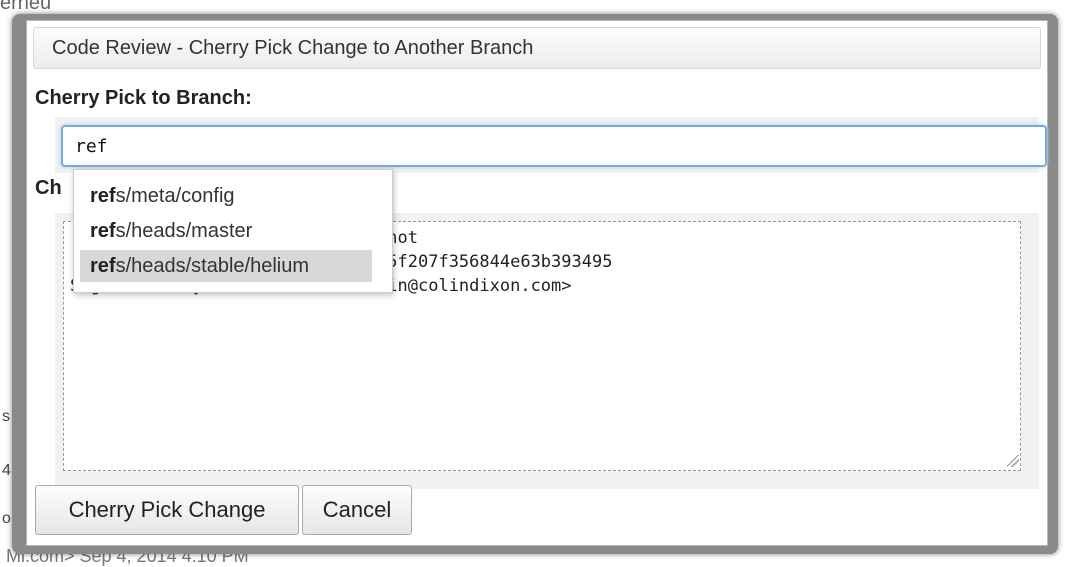 This screenshot has height=567, width=1066. What do you see at coordinates (6, 416) in the screenshot?
I see `background-side-letter: s` at bounding box center [6, 416].